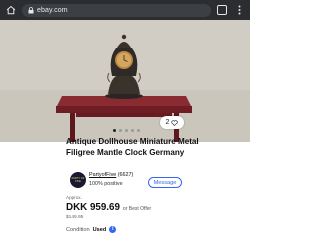 This screenshot has width=320, height=250. I want to click on seller-avatar: PARTY OF FIVE, so click(78, 180).